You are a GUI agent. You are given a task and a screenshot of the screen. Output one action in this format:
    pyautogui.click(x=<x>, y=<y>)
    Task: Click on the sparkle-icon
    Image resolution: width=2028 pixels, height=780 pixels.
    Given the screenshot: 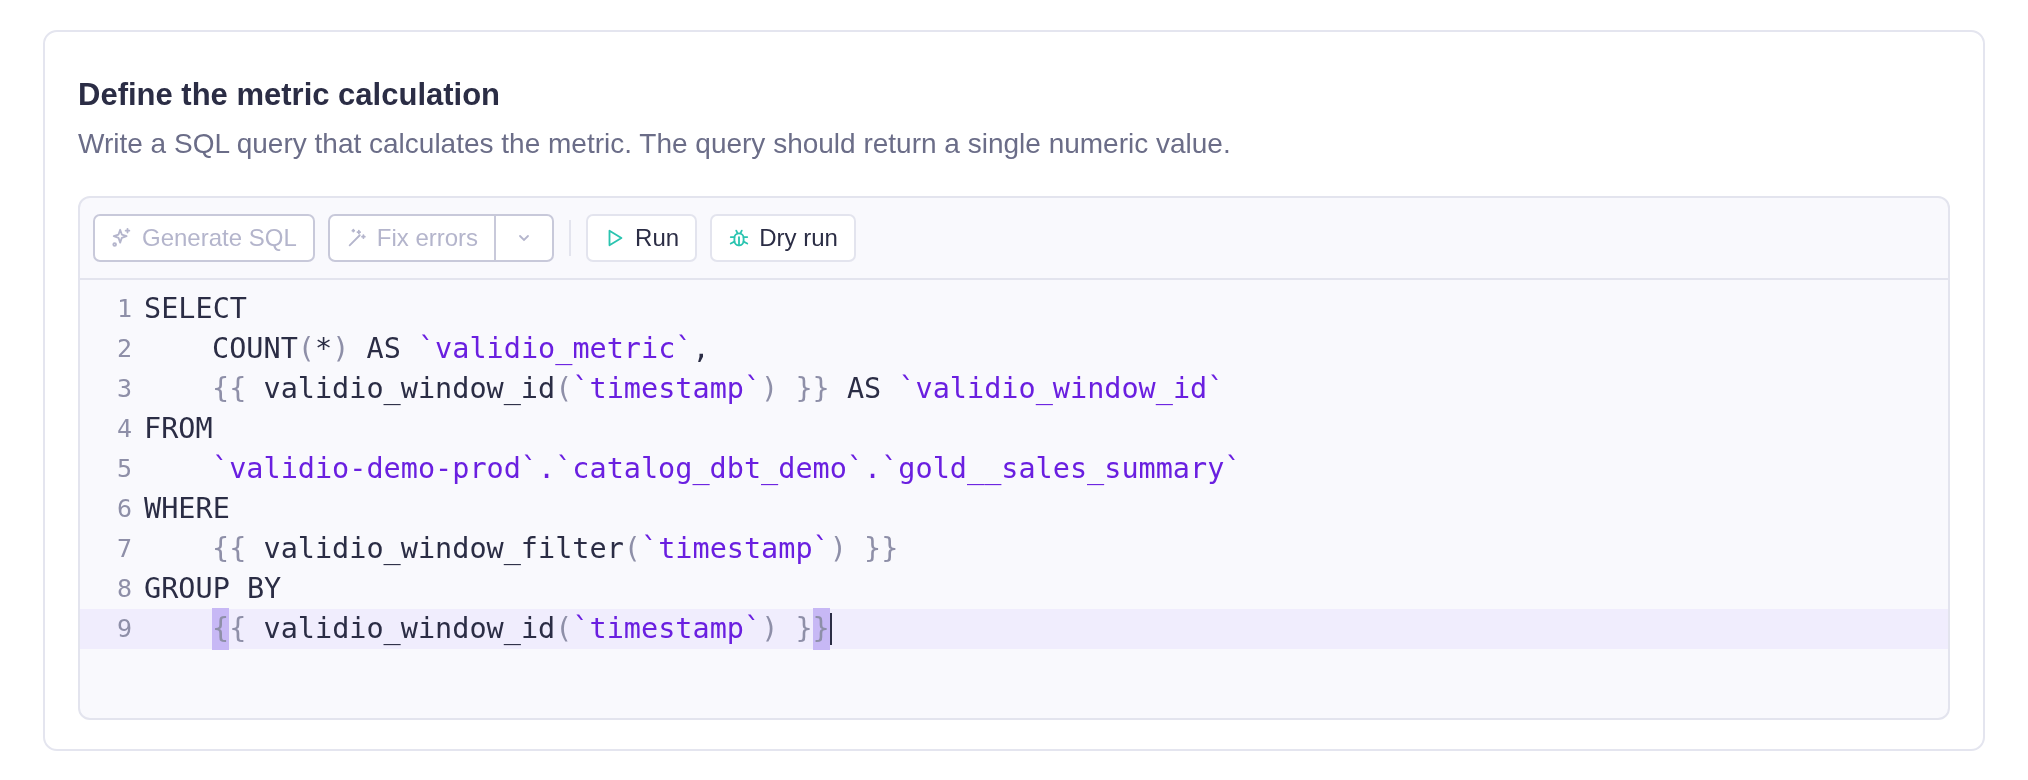 What is the action you would take?
    pyautogui.click(x=122, y=238)
    